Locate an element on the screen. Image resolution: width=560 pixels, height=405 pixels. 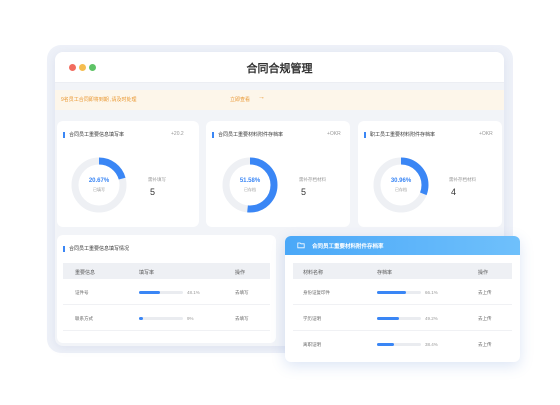
table-row: 离职证明 38.4% 去上传 is located at coordinates (402, 344).